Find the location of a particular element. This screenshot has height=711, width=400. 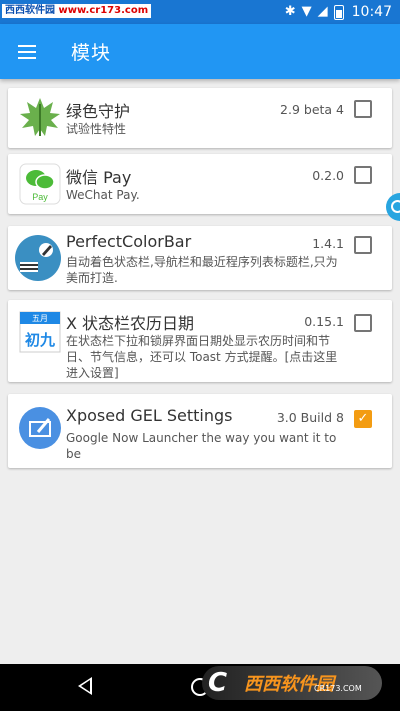

calendar-icon: 五月 初九 is located at coordinates (40, 332).